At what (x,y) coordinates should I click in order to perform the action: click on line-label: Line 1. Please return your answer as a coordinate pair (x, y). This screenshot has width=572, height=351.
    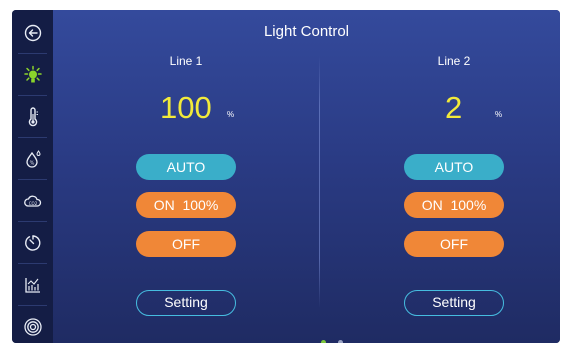
    Looking at the image, I should click on (186, 61).